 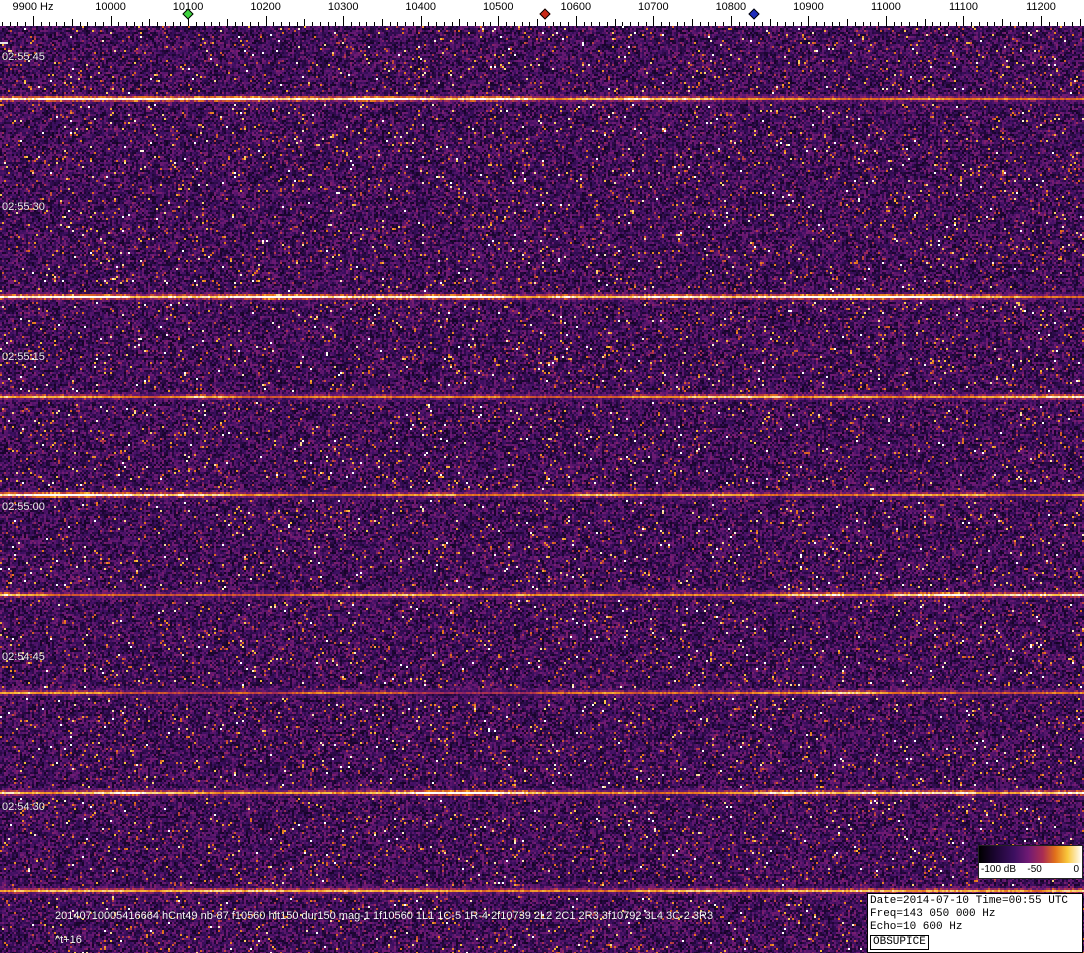 I want to click on freq-tick-label: 10600, so click(x=576, y=7).